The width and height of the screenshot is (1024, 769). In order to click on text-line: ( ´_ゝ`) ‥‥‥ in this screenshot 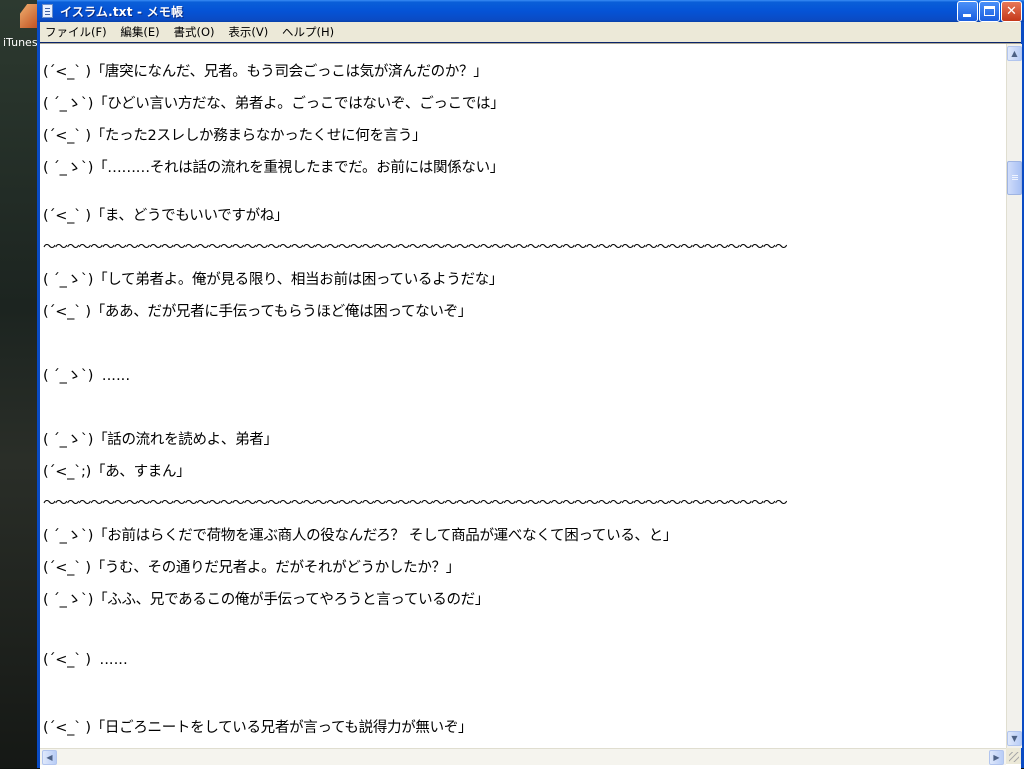, I will do `click(86, 376)`.